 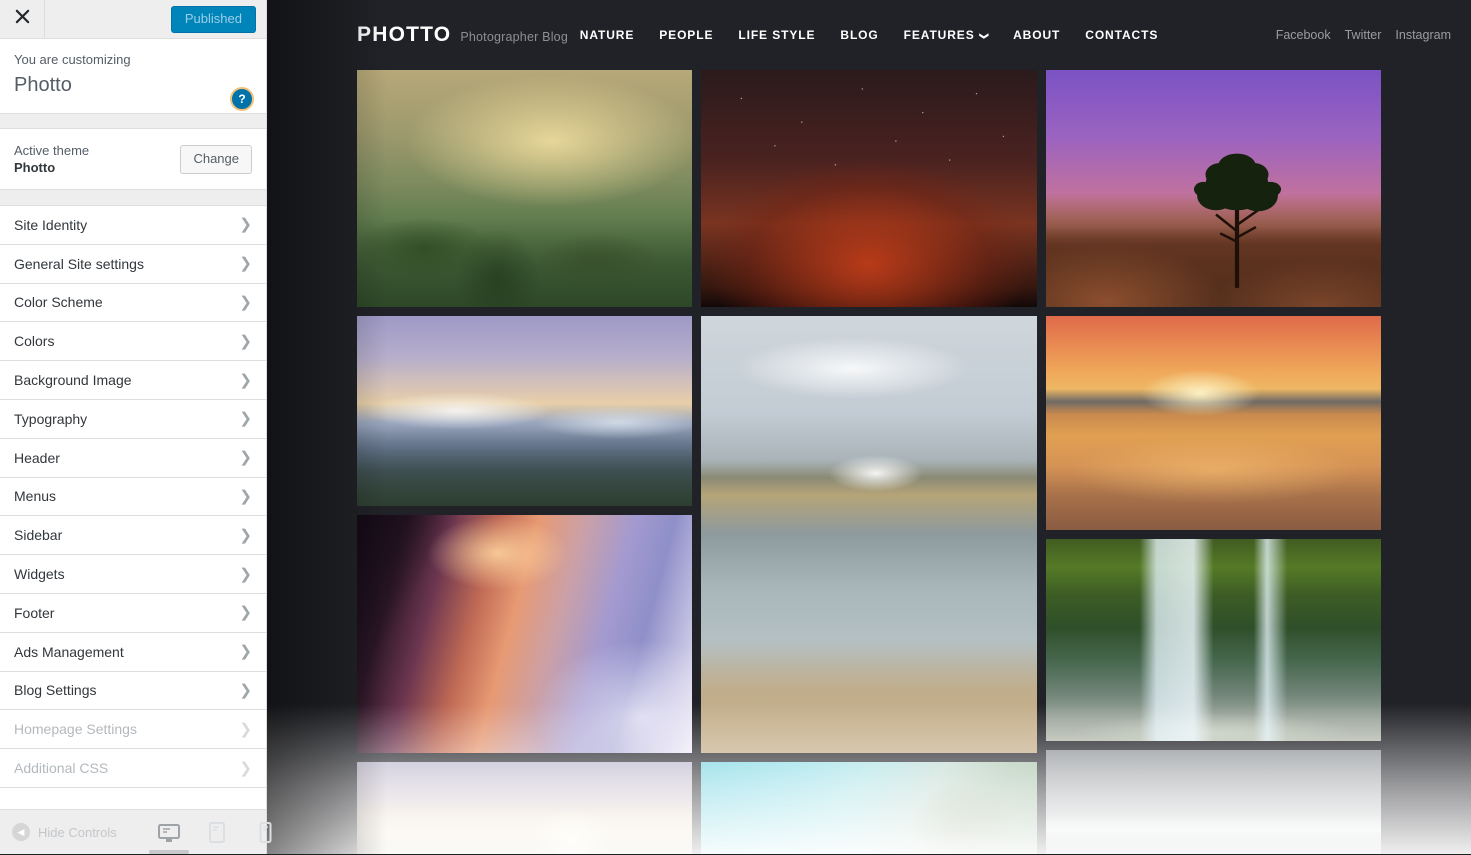 What do you see at coordinates (43, 85) in the screenshot?
I see `customizing-site-name: Photto` at bounding box center [43, 85].